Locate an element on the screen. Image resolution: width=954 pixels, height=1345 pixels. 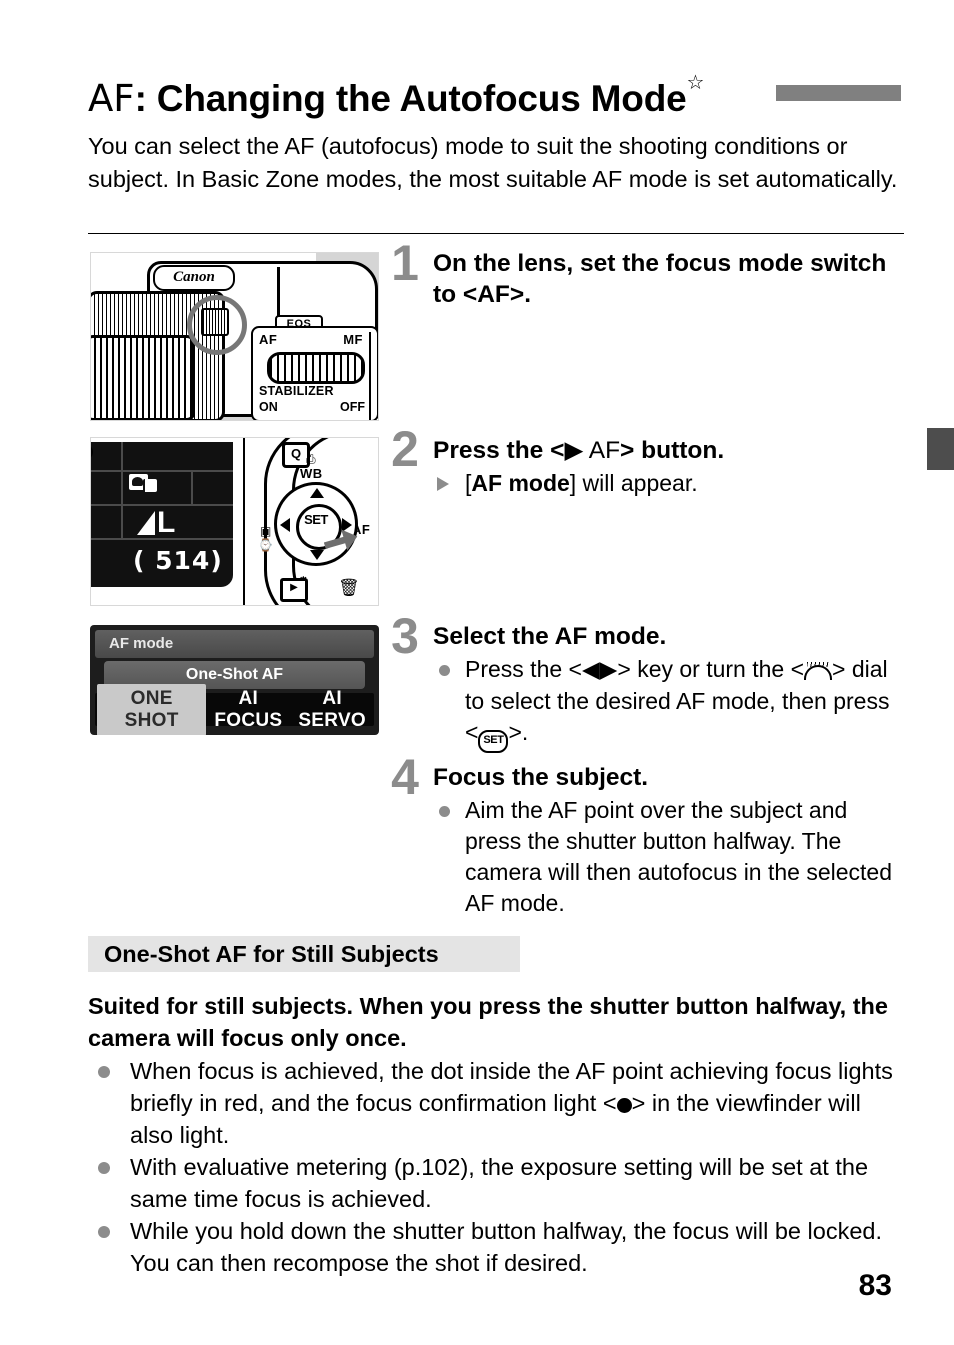
step-3-seg2: > key or turn the < is located at coordinates (711, 669).